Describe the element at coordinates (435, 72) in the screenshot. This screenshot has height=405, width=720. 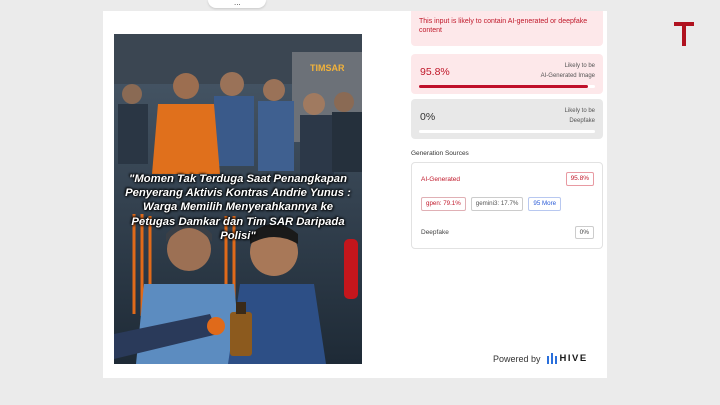
I see `ai-generated-percent: 95.8%` at that location.